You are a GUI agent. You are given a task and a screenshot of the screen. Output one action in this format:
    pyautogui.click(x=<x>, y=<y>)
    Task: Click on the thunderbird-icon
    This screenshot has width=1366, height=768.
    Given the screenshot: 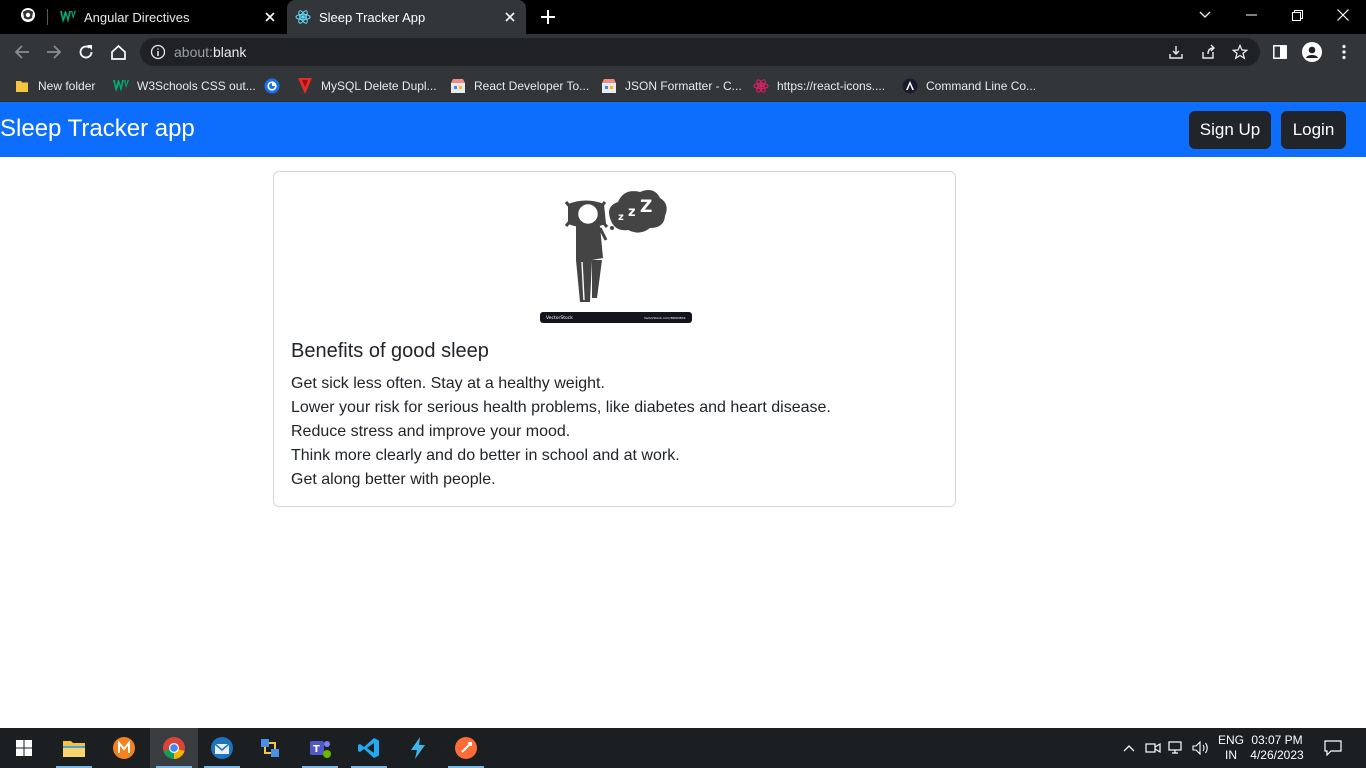 What is the action you would take?
    pyautogui.click(x=222, y=748)
    